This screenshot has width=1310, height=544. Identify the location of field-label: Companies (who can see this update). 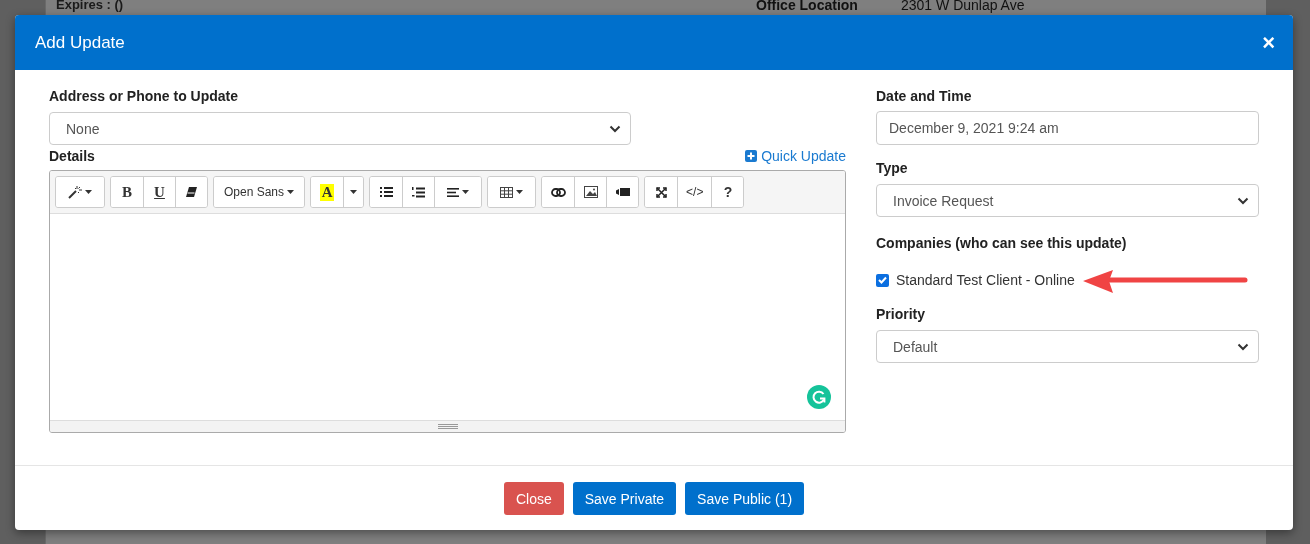
(1002, 243).